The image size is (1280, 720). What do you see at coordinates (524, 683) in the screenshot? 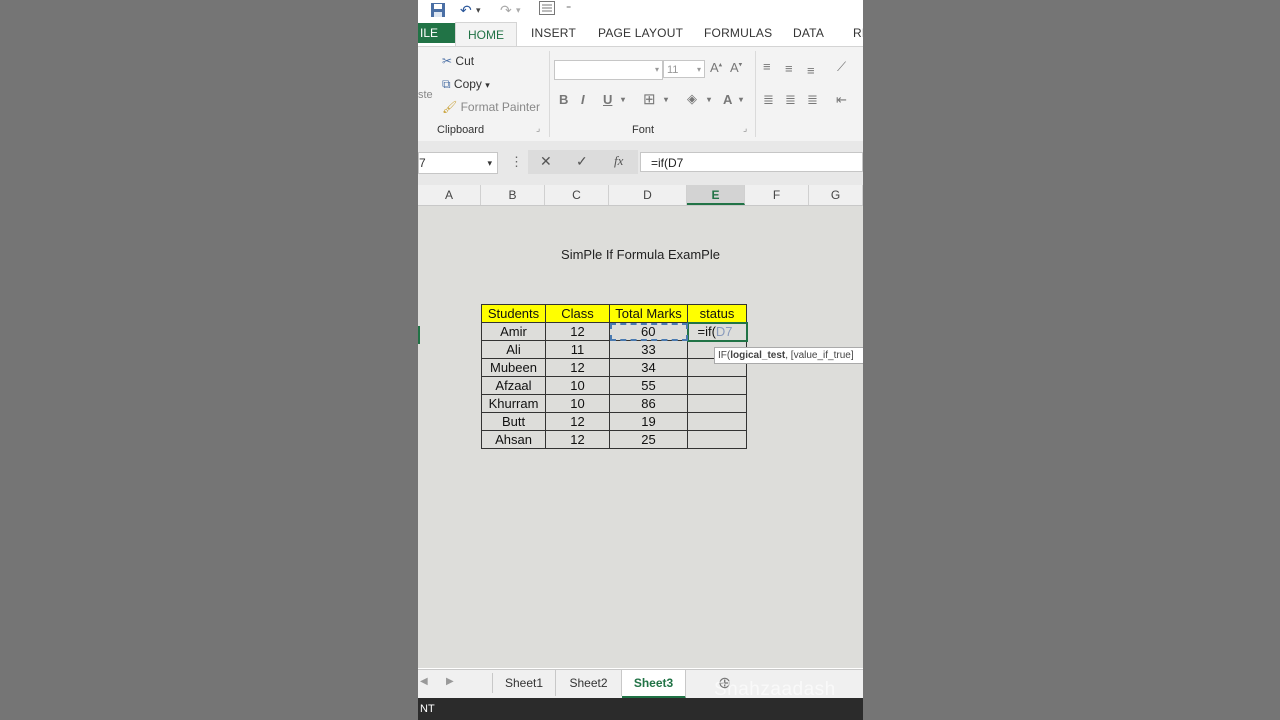
I see `sheet-tab-sheet1: Sheet1` at bounding box center [524, 683].